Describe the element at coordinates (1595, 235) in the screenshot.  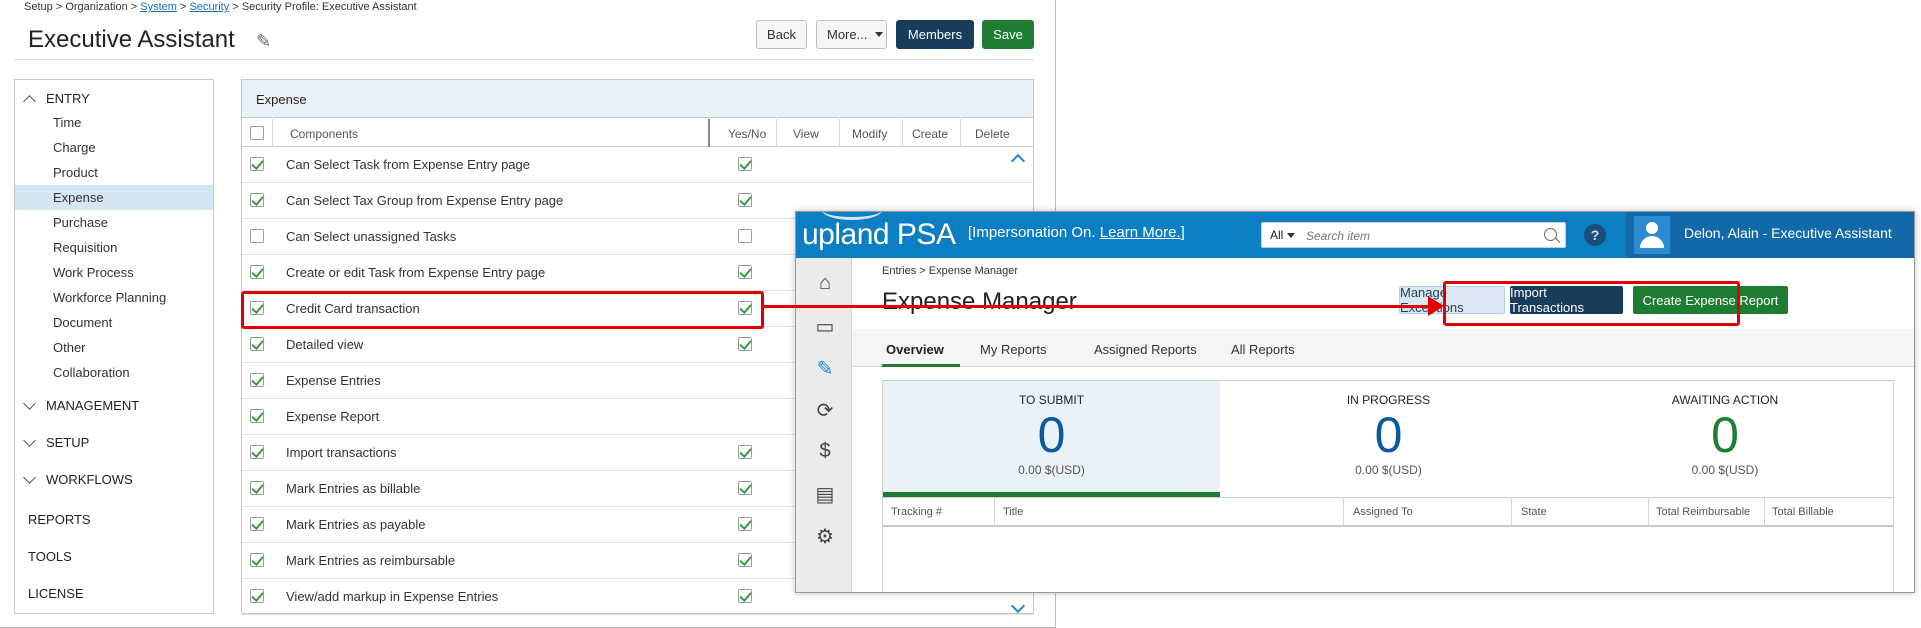
I see `help-icon: ?` at that location.